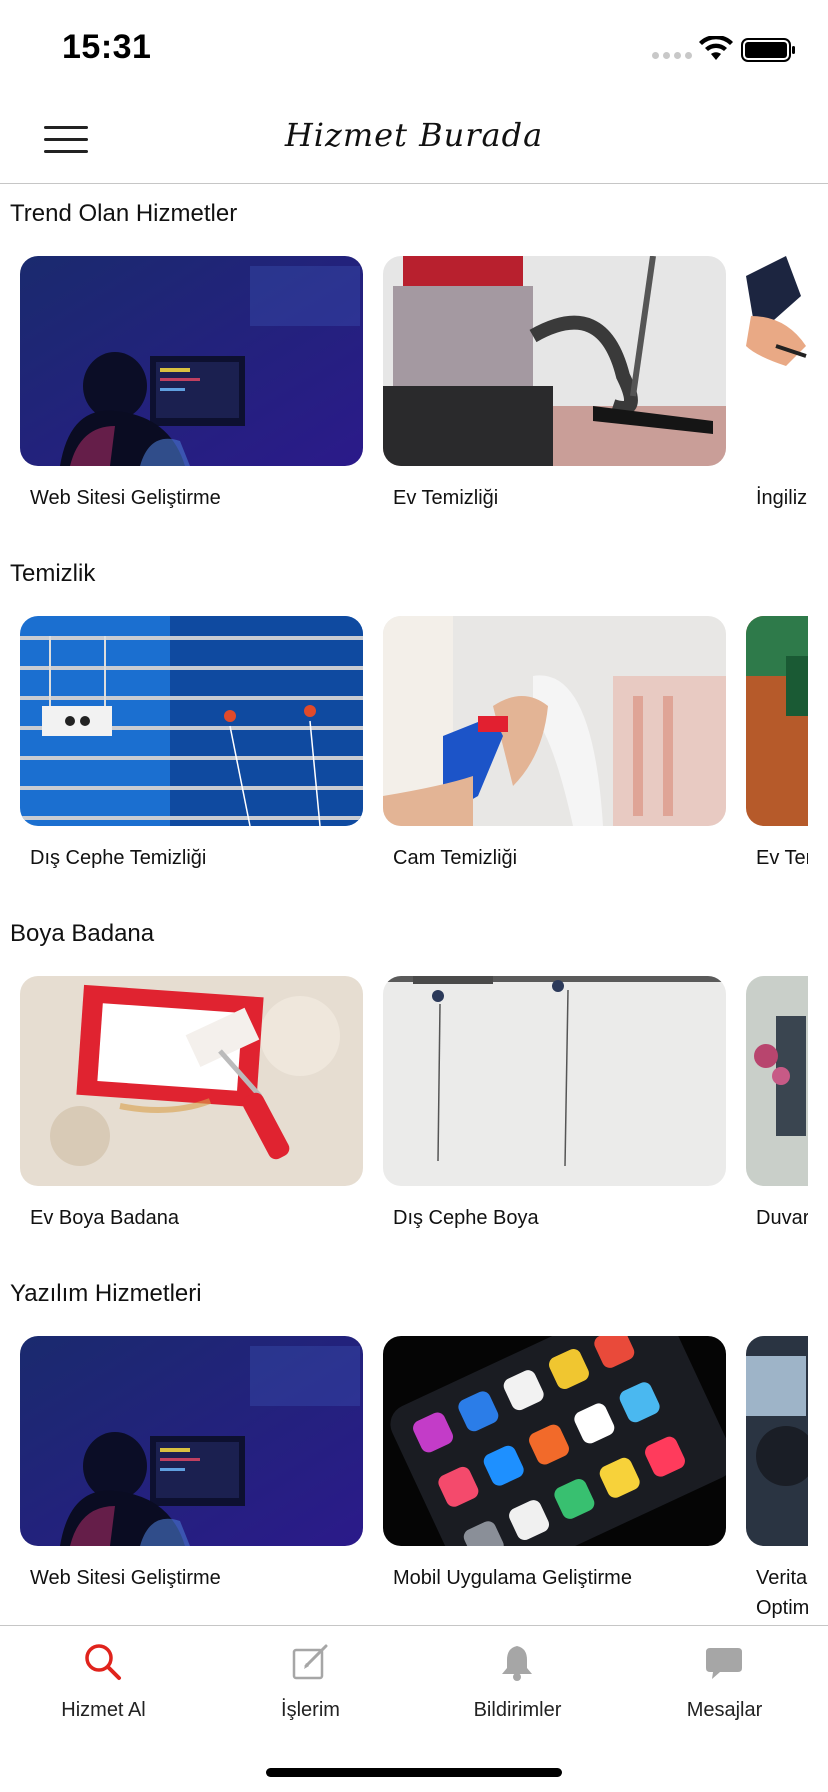  Describe the element at coordinates (414, 135) in the screenshot. I see `app-title: Hizmet Burada` at that location.